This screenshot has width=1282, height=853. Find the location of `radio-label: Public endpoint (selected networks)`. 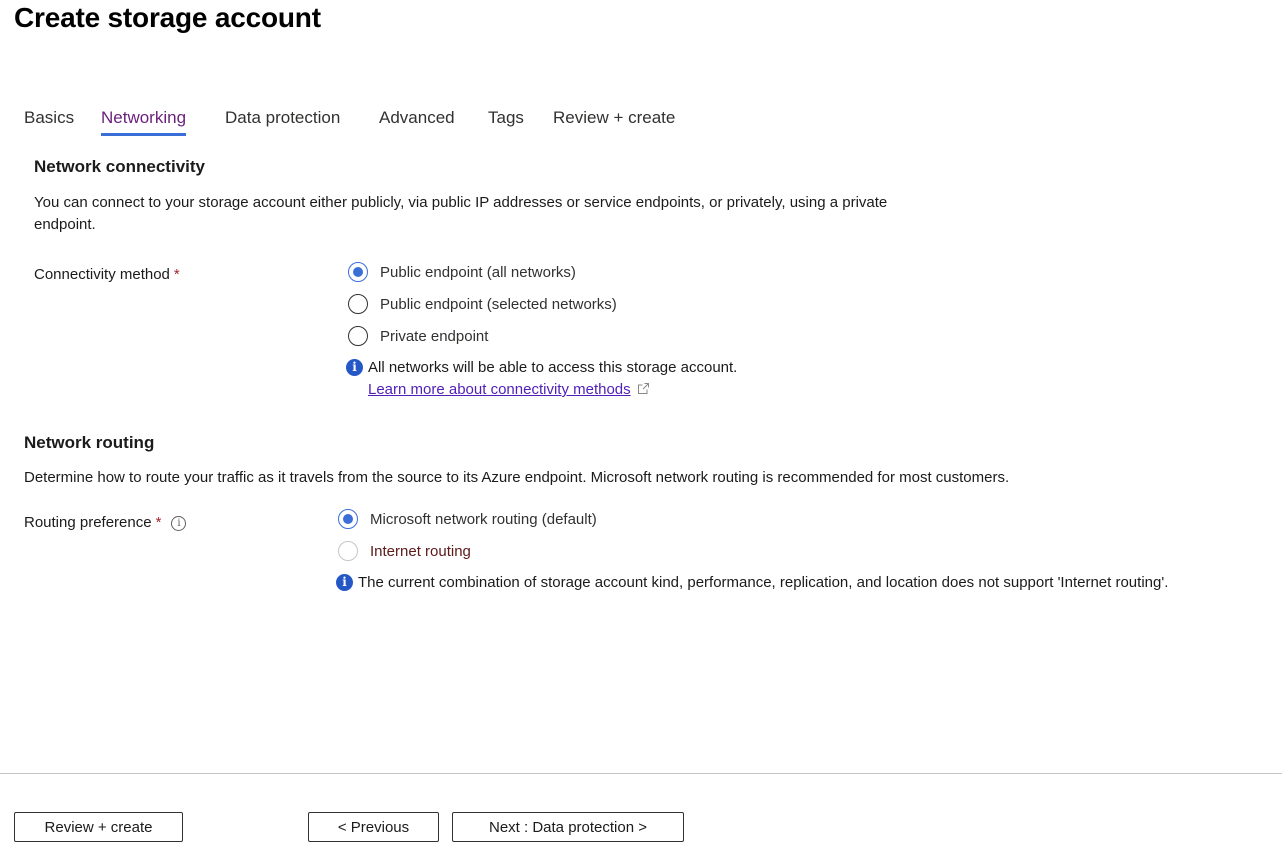

radio-label: Public endpoint (selected networks) is located at coordinates (498, 304).